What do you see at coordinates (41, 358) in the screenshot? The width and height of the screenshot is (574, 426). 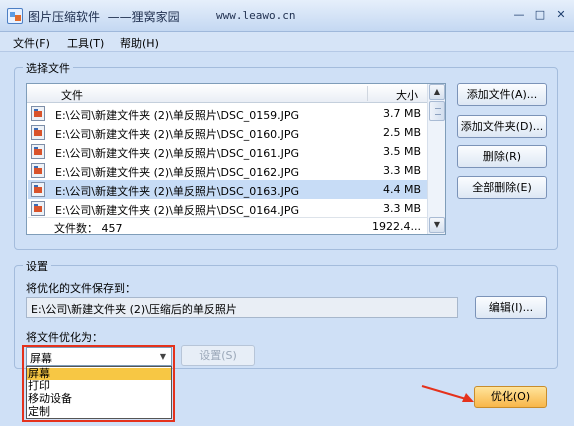 I see `optimize-for-value: 屏幕` at bounding box center [41, 358].